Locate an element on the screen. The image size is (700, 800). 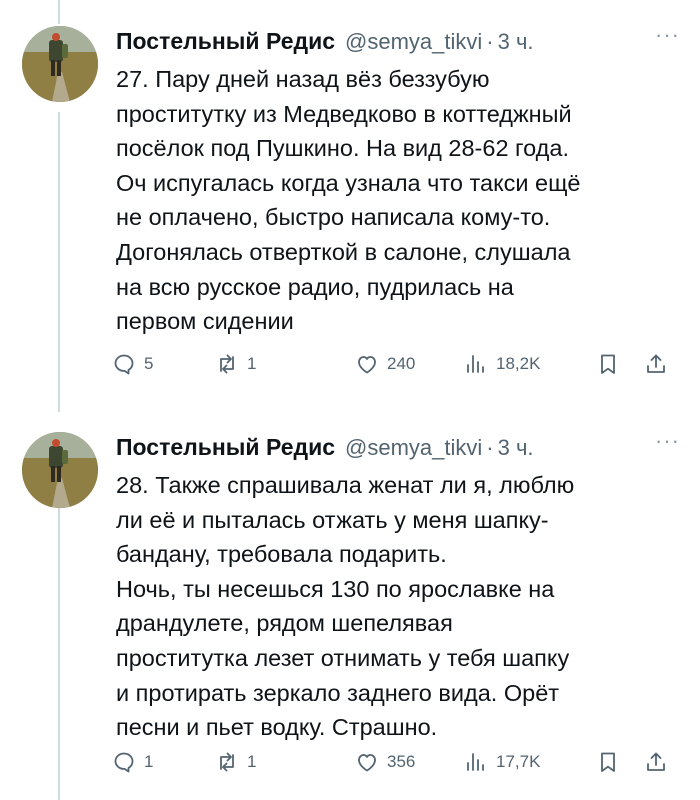
text-line: бандану, требовала подарить. is located at coordinates (281, 554).